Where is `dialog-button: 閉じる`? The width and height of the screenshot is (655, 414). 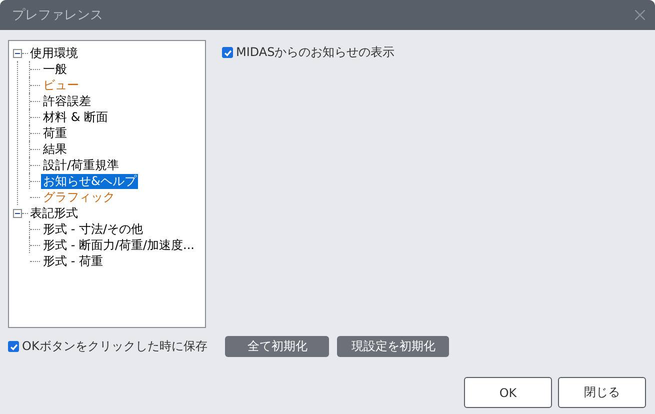 dialog-button: 閉じる is located at coordinates (602, 392).